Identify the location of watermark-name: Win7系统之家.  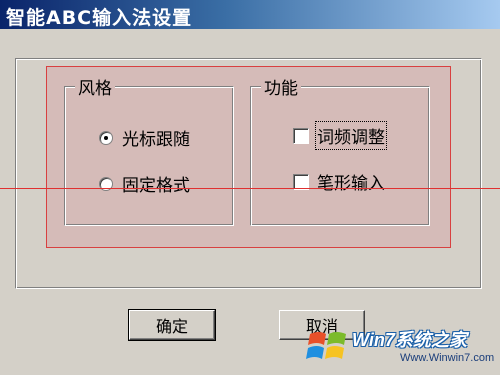
(409, 340).